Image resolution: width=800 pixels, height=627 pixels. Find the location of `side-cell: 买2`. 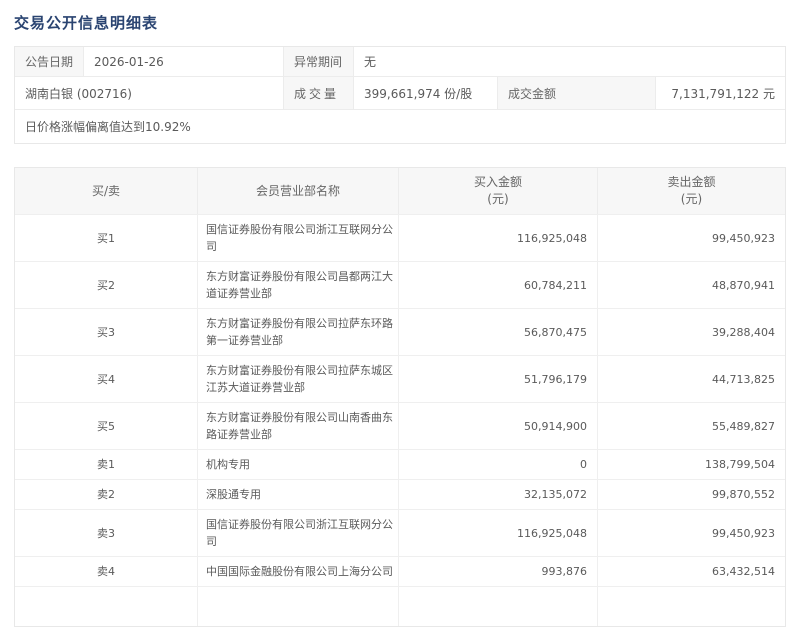

side-cell: 买2 is located at coordinates (106, 285).